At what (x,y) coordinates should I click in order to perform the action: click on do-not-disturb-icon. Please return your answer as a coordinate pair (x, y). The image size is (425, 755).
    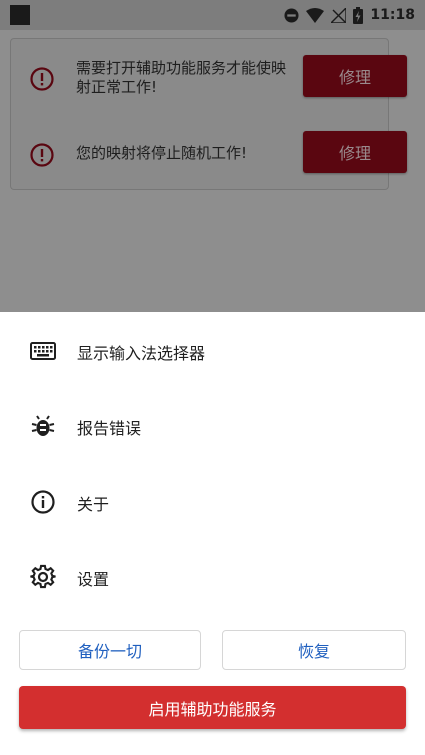
    Looking at the image, I should click on (291, 15).